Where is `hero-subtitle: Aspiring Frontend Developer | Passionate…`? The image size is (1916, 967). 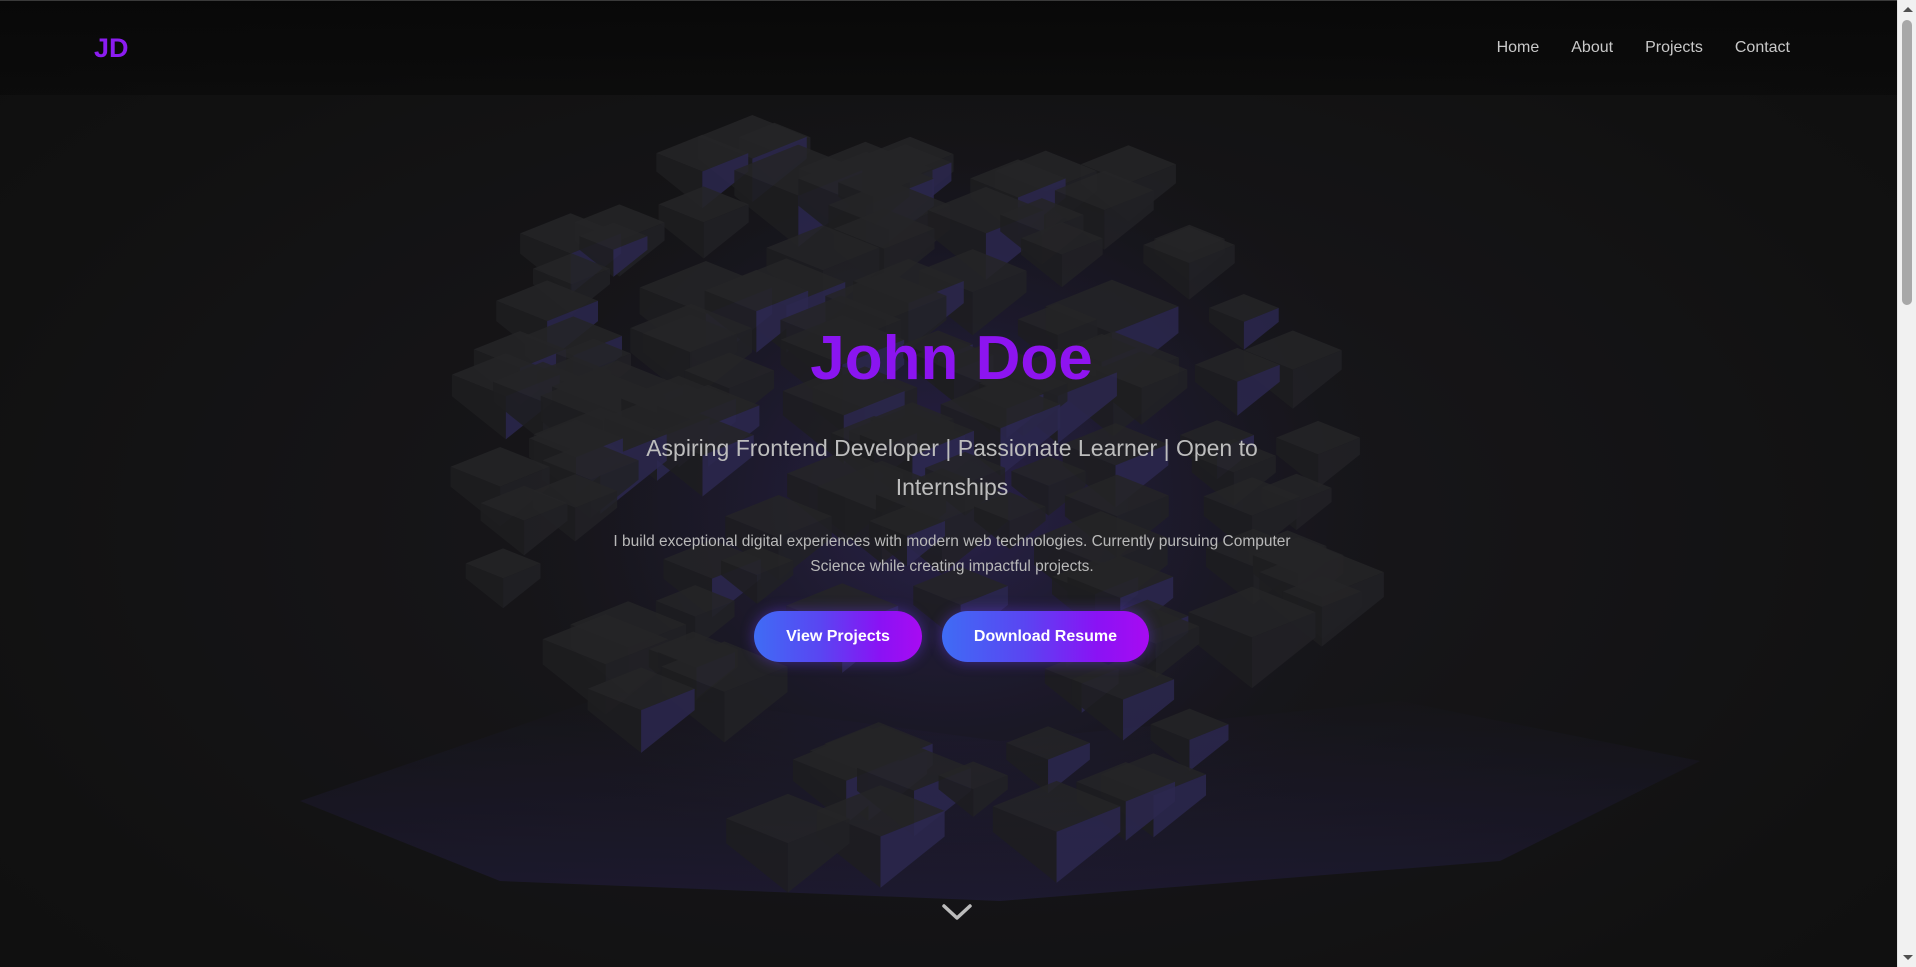
hero-subtitle: Aspiring Frontend Developer | Passionate… is located at coordinates (952, 467).